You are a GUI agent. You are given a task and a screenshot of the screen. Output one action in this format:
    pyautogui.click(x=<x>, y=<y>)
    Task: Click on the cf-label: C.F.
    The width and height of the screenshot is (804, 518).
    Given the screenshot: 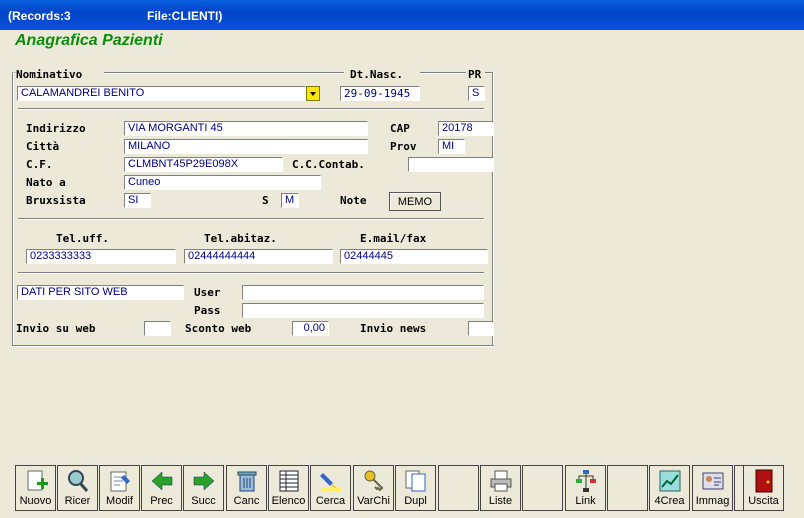 What is the action you would take?
    pyautogui.click(x=39, y=164)
    